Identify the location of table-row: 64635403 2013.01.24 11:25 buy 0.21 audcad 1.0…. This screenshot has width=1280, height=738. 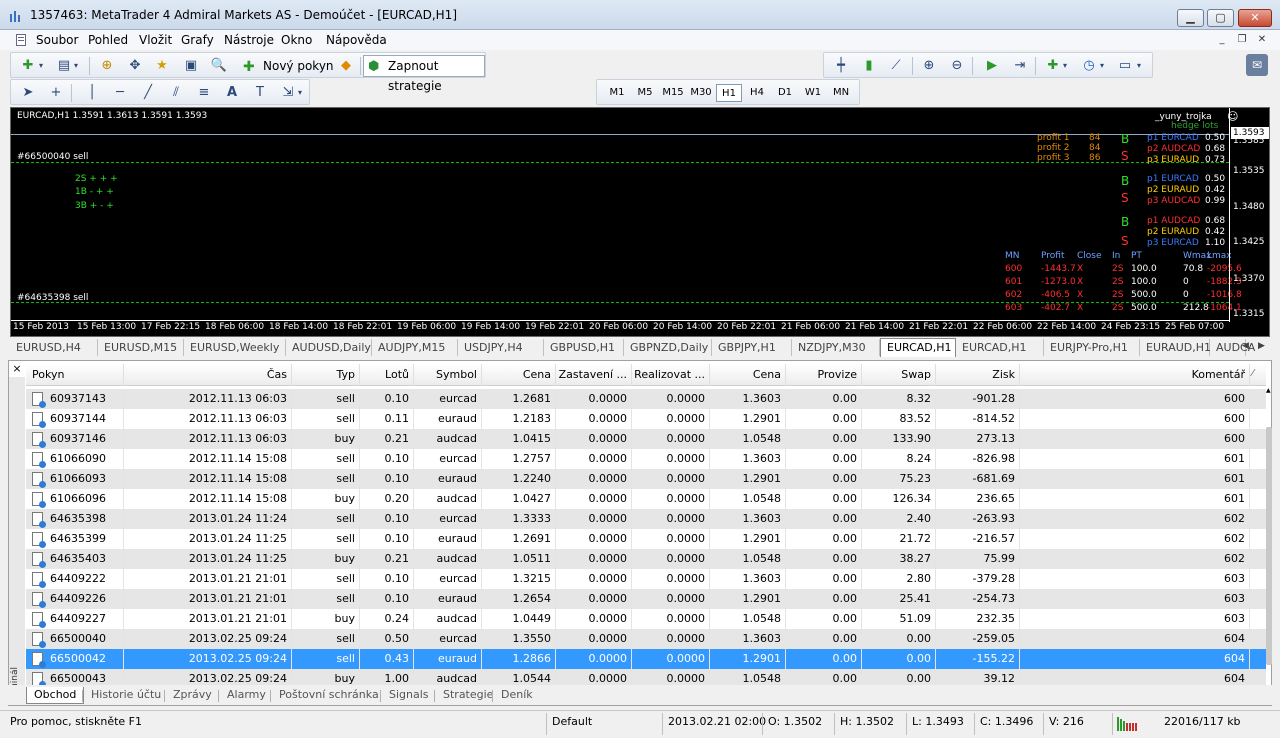
(646, 559).